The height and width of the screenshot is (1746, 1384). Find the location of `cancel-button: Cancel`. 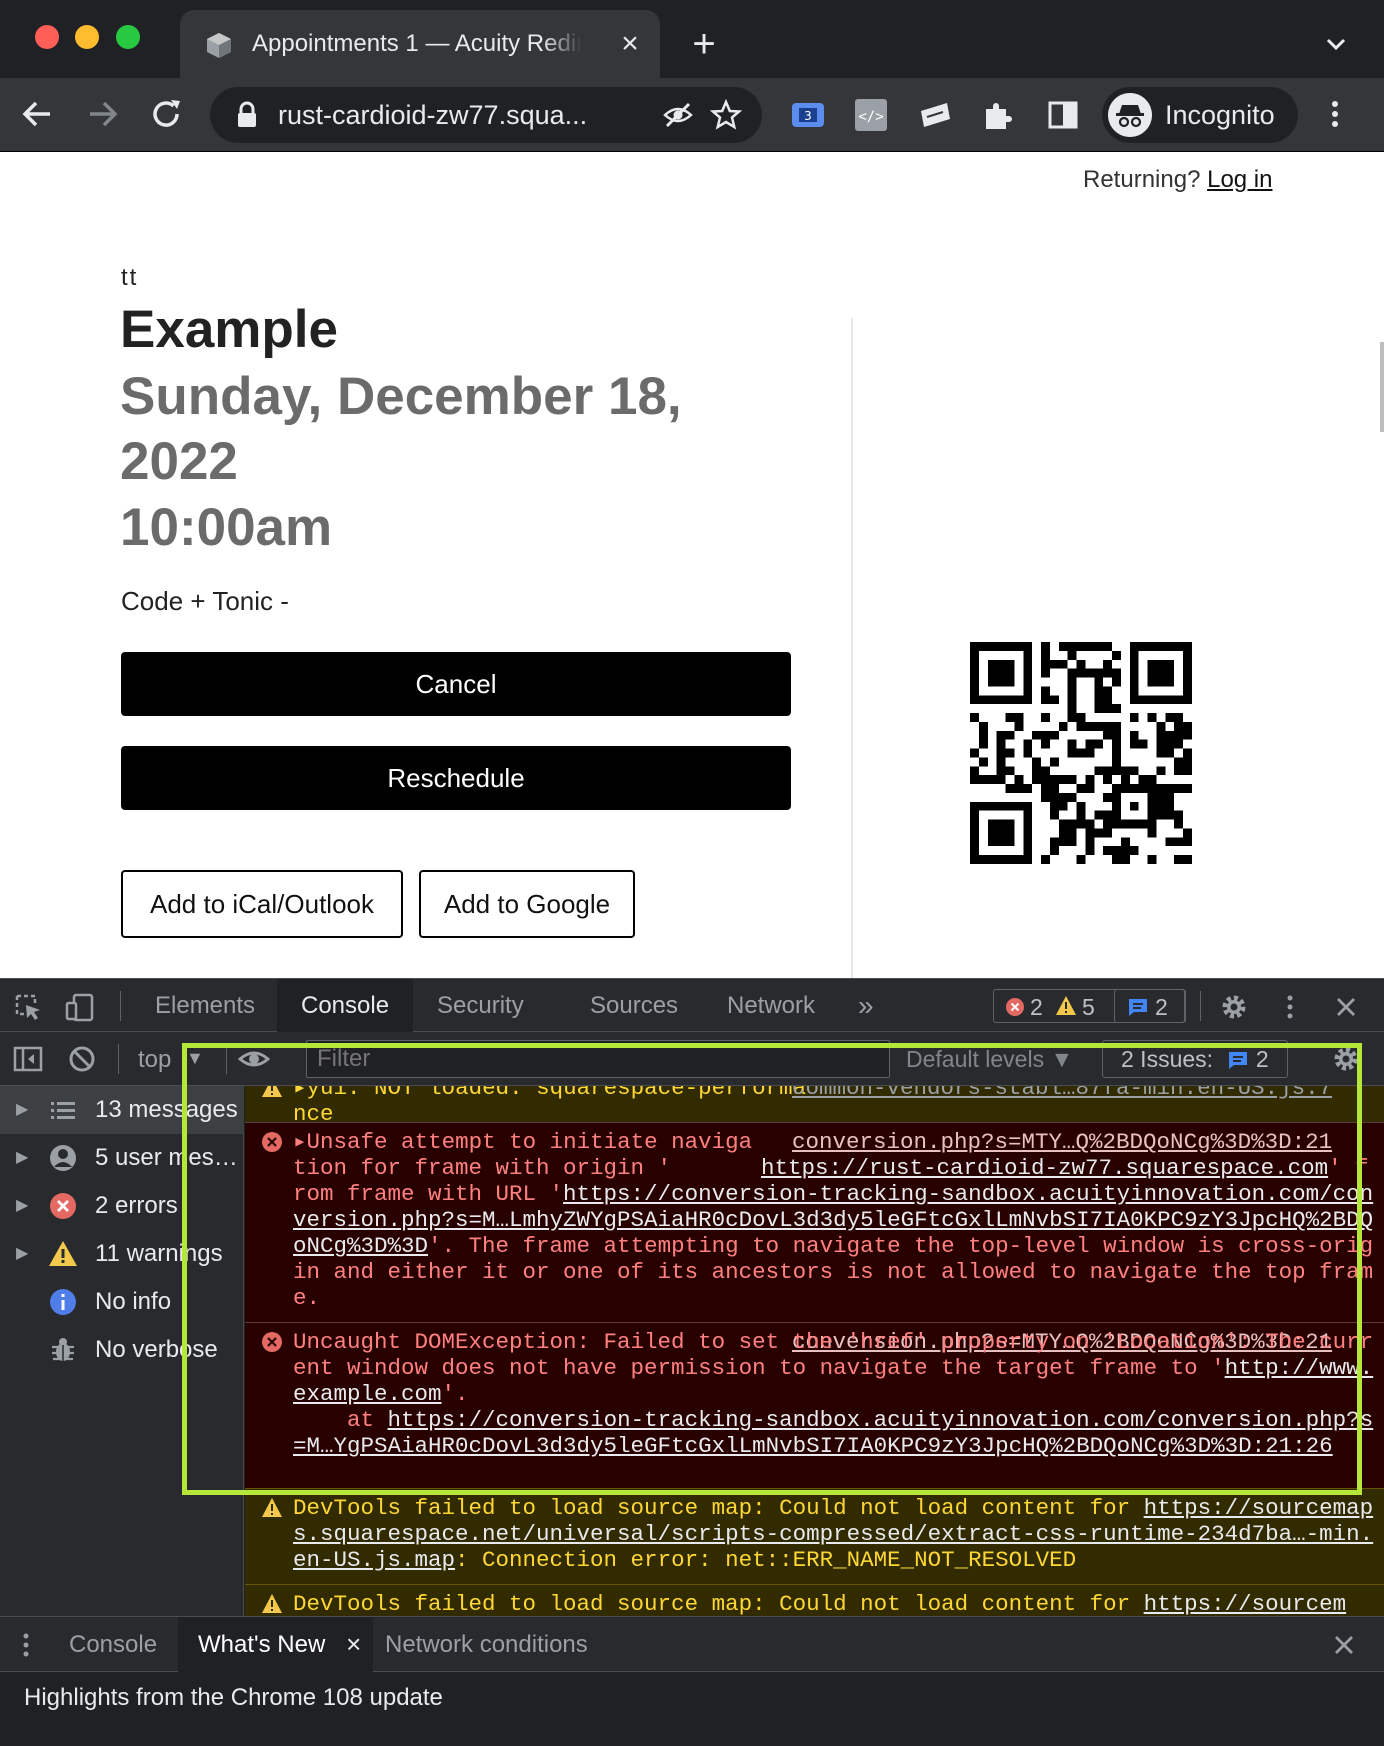

cancel-button: Cancel is located at coordinates (456, 684).